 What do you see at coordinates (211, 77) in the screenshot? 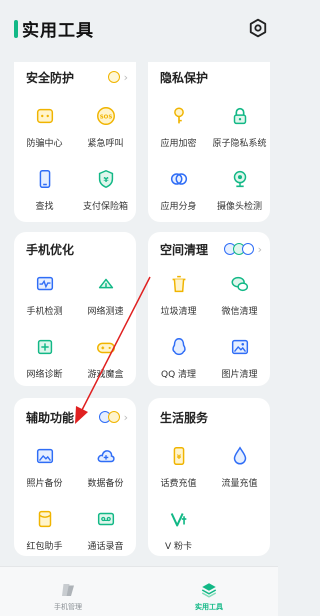
I see `card-privacy-header: 隐私保护` at bounding box center [211, 77].